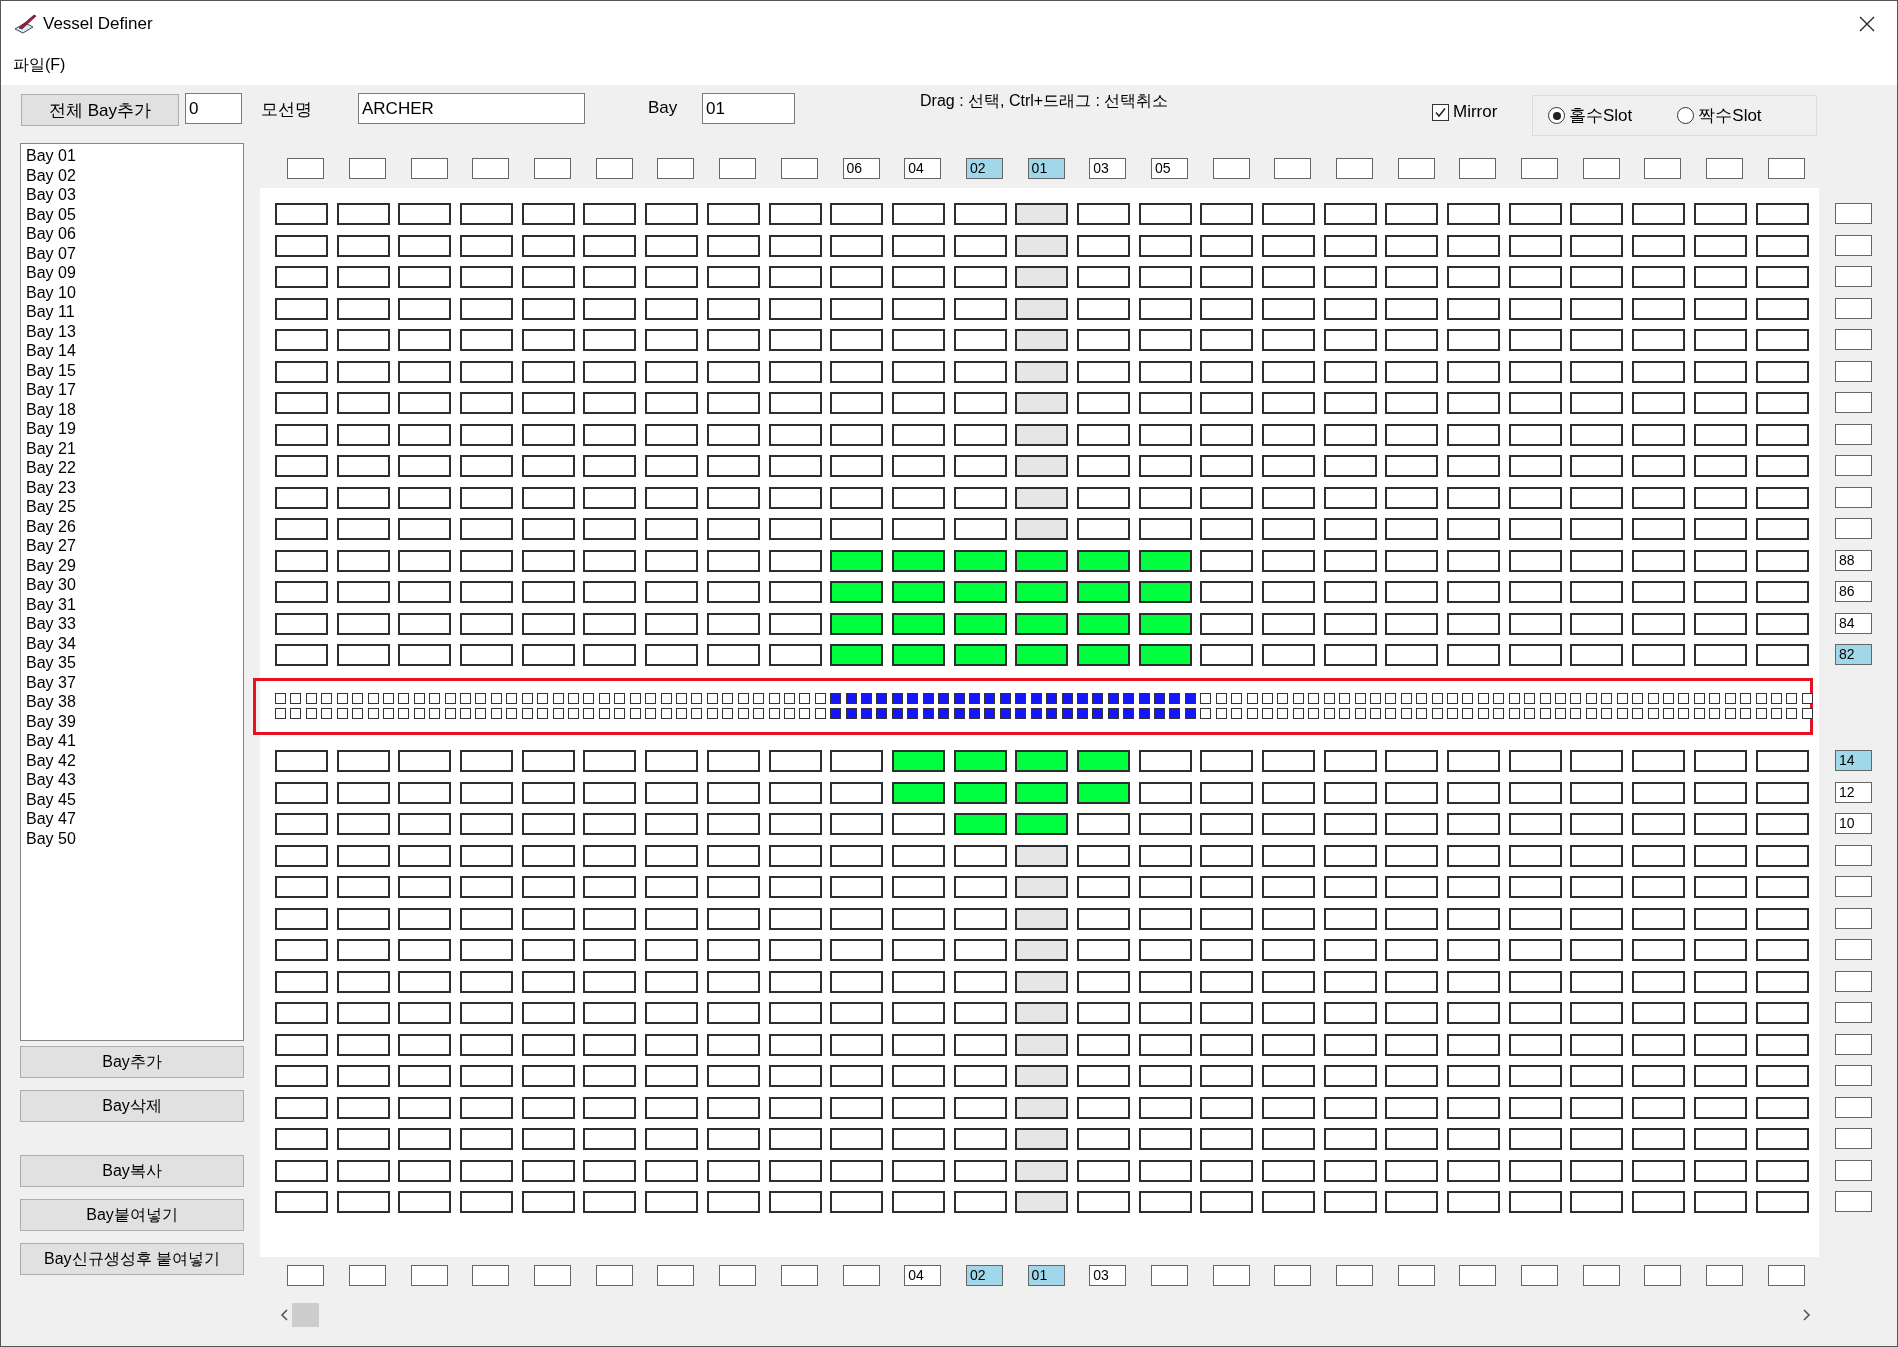 The image size is (1898, 1347). I want to click on bay-list-item: Bay 47, so click(134, 819).